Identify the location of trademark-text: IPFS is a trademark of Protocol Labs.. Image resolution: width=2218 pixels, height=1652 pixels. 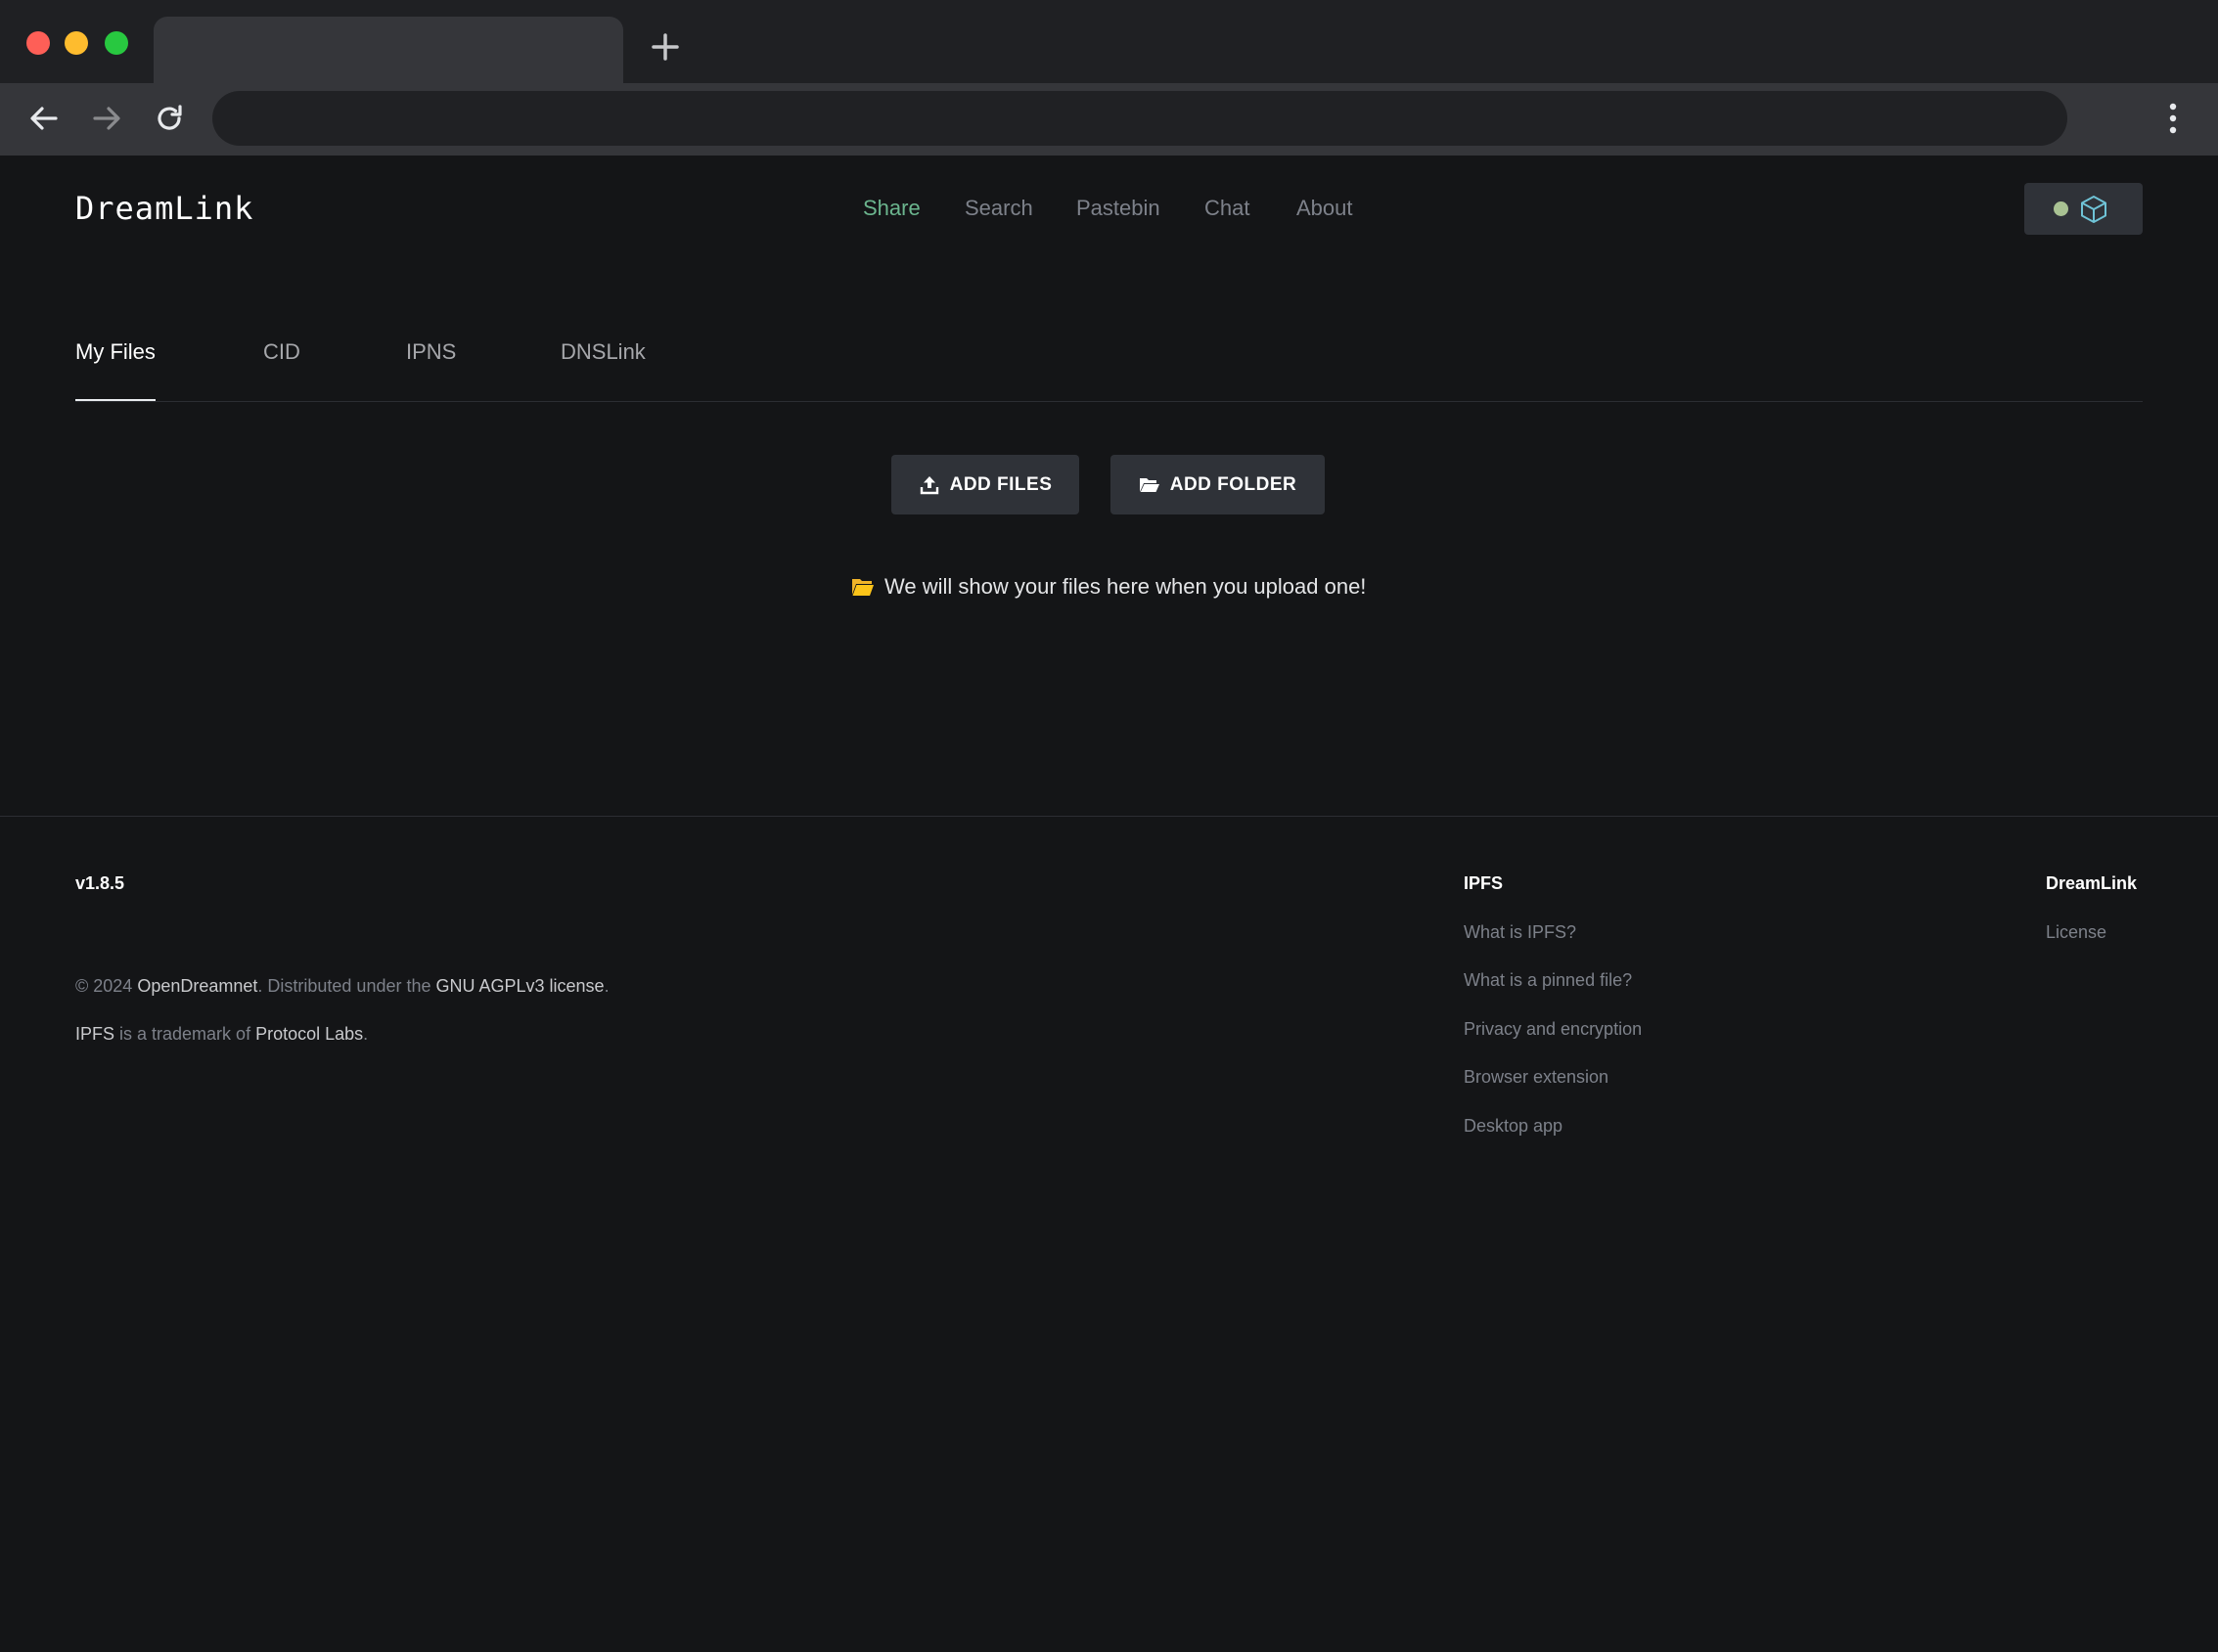
(222, 1034).